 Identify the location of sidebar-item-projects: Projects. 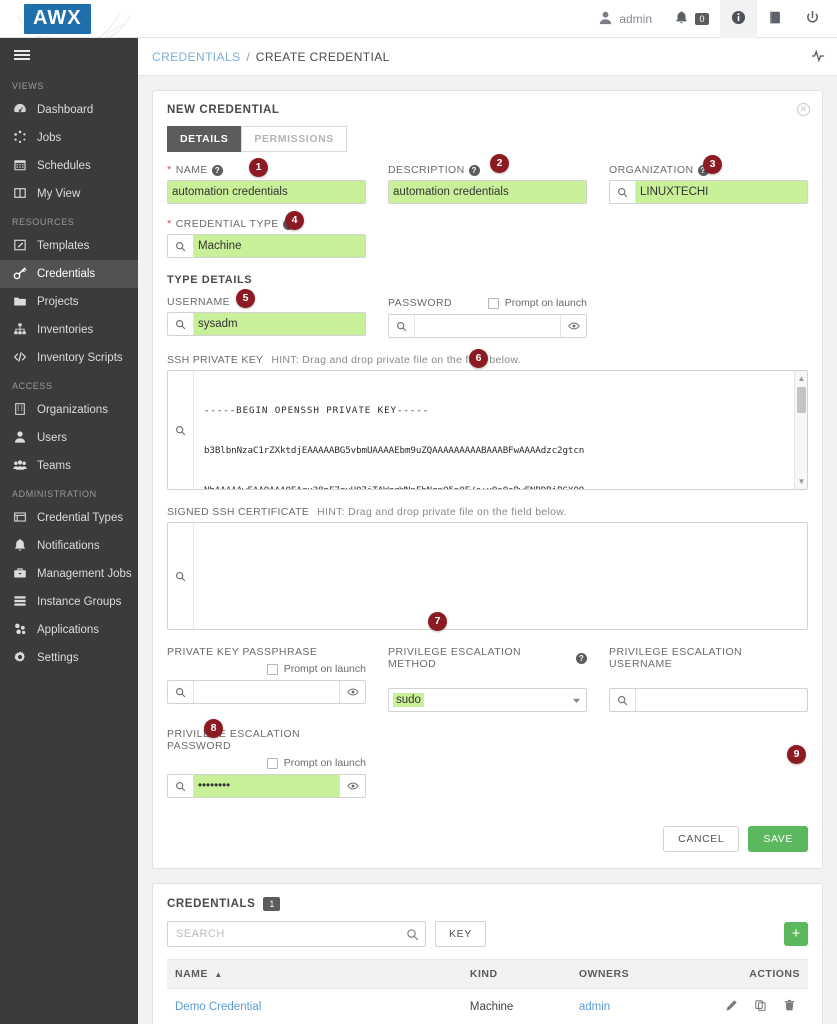
(69, 302).